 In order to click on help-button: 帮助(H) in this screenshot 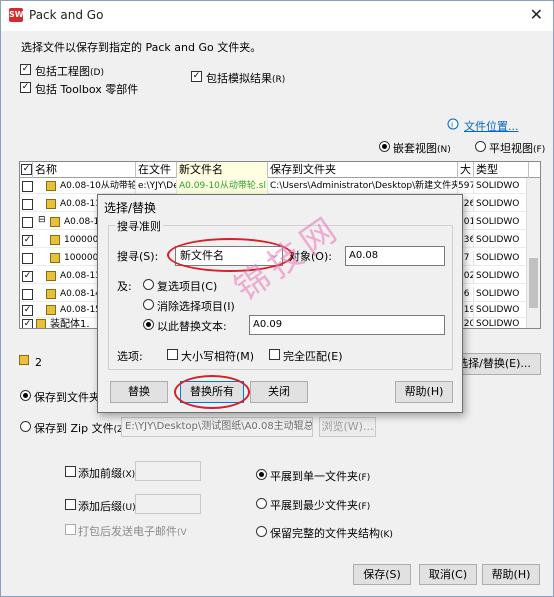, I will do `click(511, 574)`.